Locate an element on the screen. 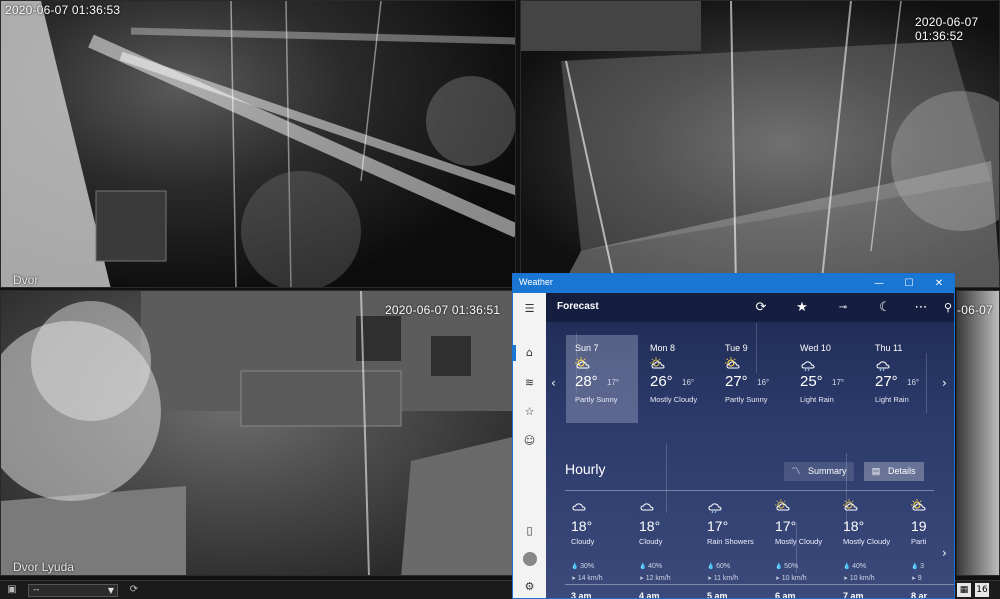 Image resolution: width=1000 pixels, height=599 pixels. wind-value: 14 km/h is located at coordinates (590, 578).